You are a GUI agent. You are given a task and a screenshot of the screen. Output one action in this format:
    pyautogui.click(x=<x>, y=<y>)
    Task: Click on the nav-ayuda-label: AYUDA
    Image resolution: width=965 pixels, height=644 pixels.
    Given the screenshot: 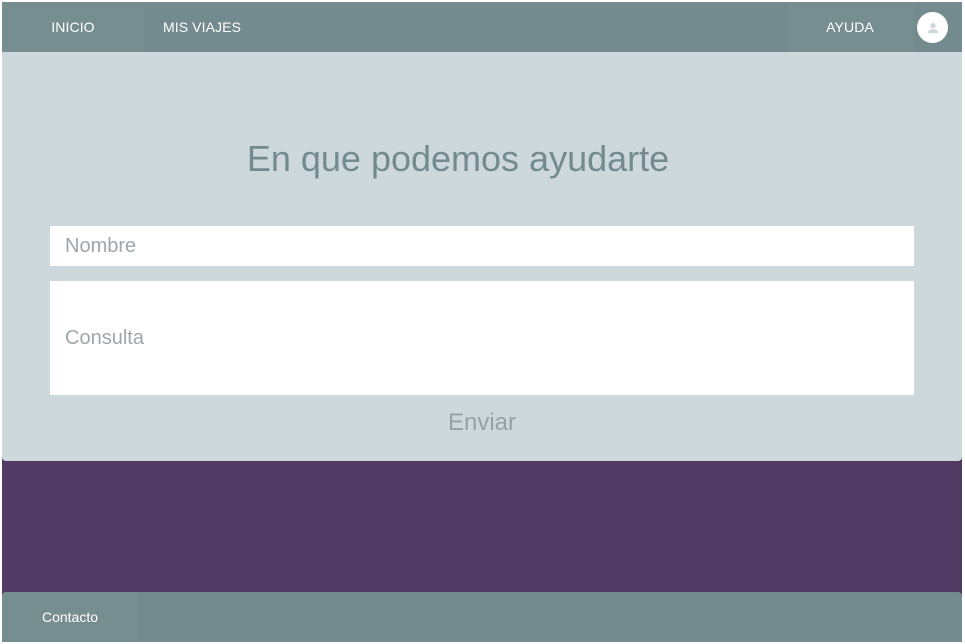 What is the action you would take?
    pyautogui.click(x=850, y=27)
    